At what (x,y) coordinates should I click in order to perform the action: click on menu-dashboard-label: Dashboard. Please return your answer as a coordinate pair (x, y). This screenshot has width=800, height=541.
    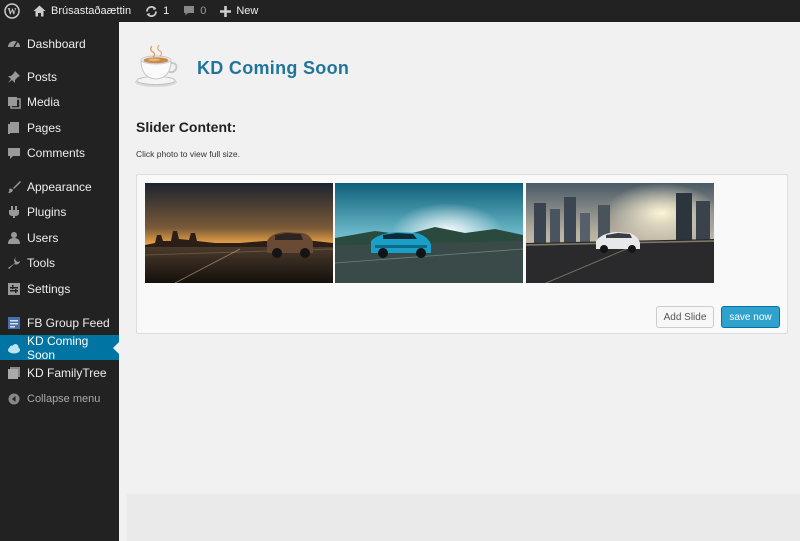
    Looking at the image, I should click on (56, 44).